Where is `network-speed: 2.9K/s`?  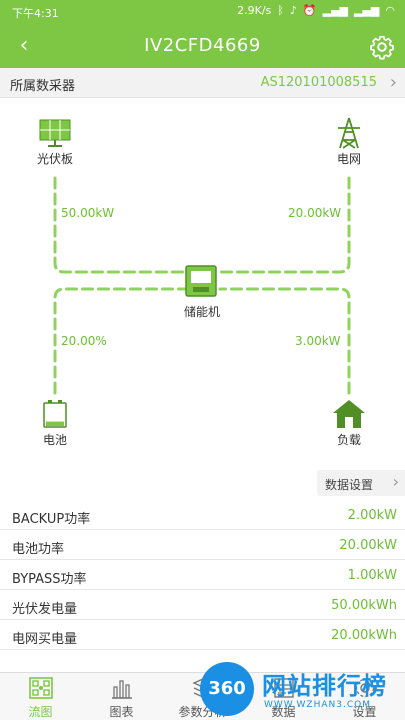
network-speed: 2.9K/s is located at coordinates (254, 10).